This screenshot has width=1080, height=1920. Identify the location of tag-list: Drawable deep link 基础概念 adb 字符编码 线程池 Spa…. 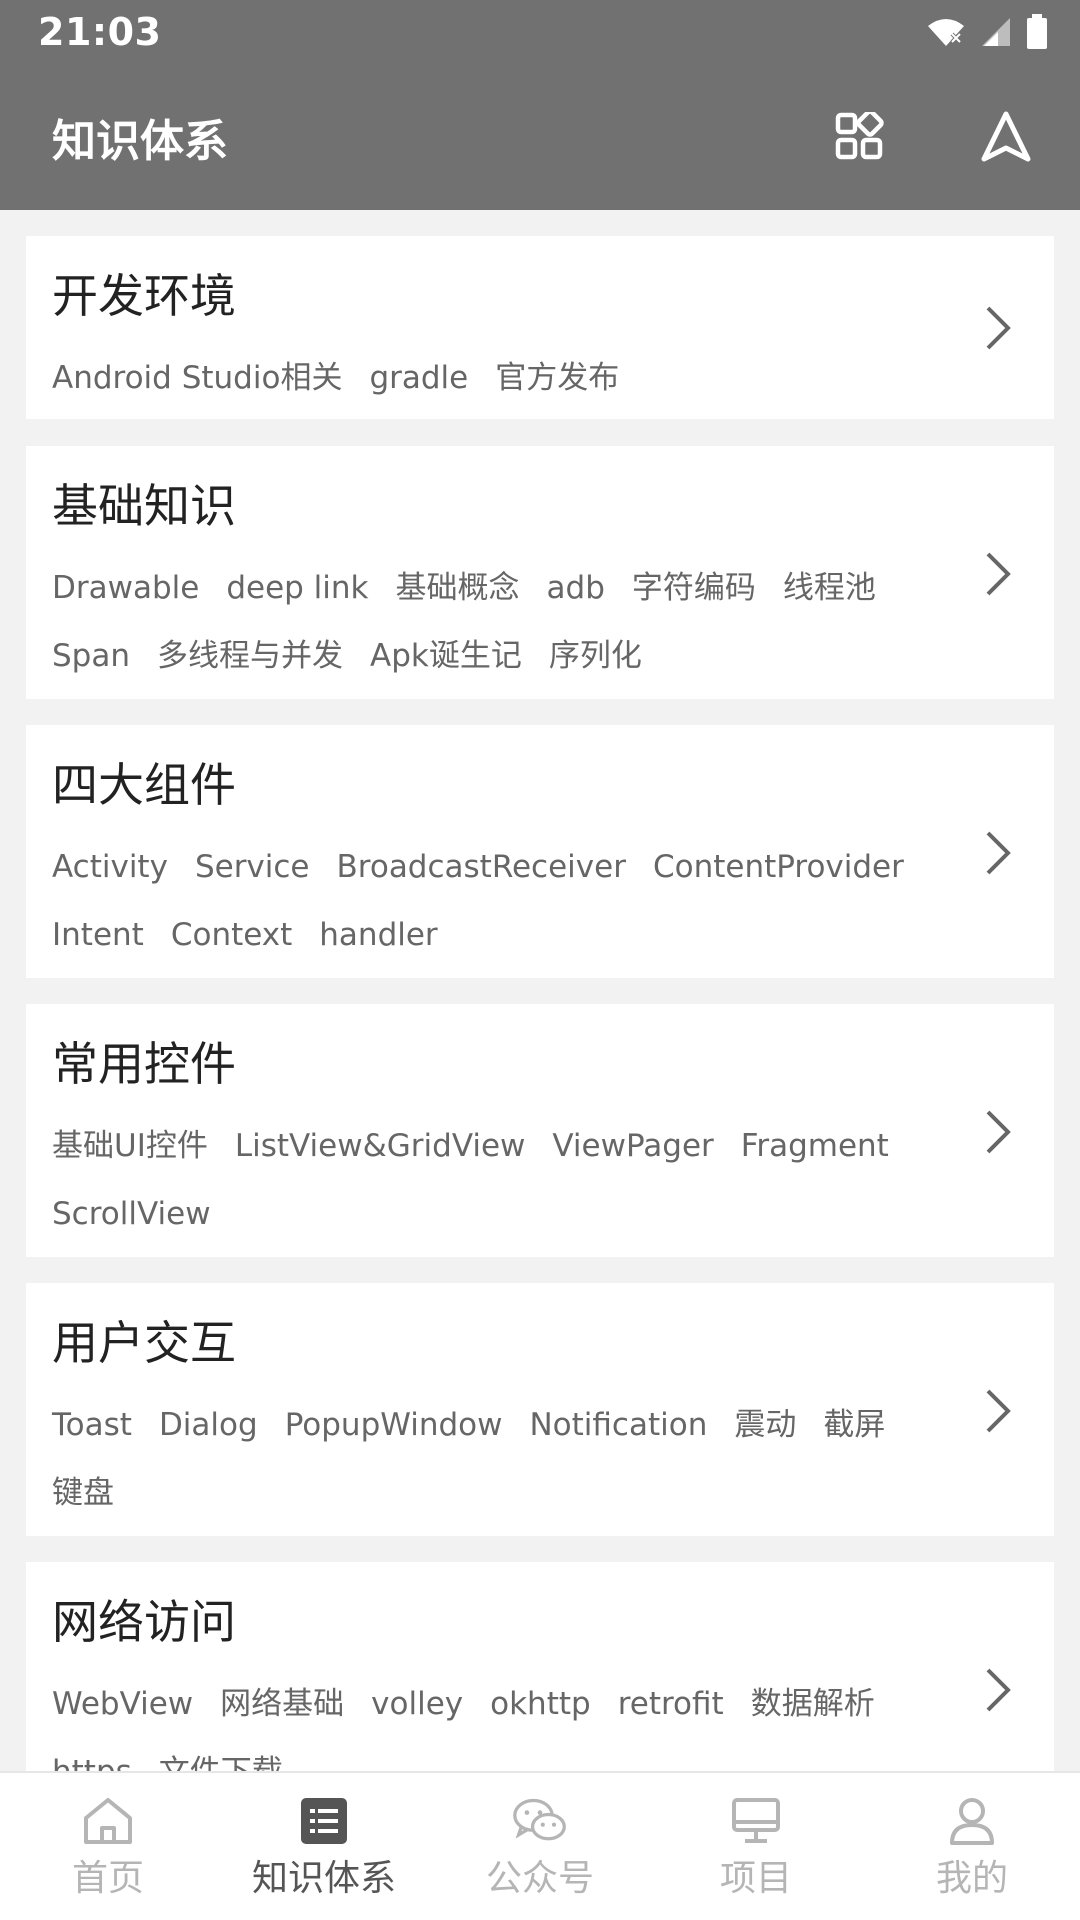
(482, 622).